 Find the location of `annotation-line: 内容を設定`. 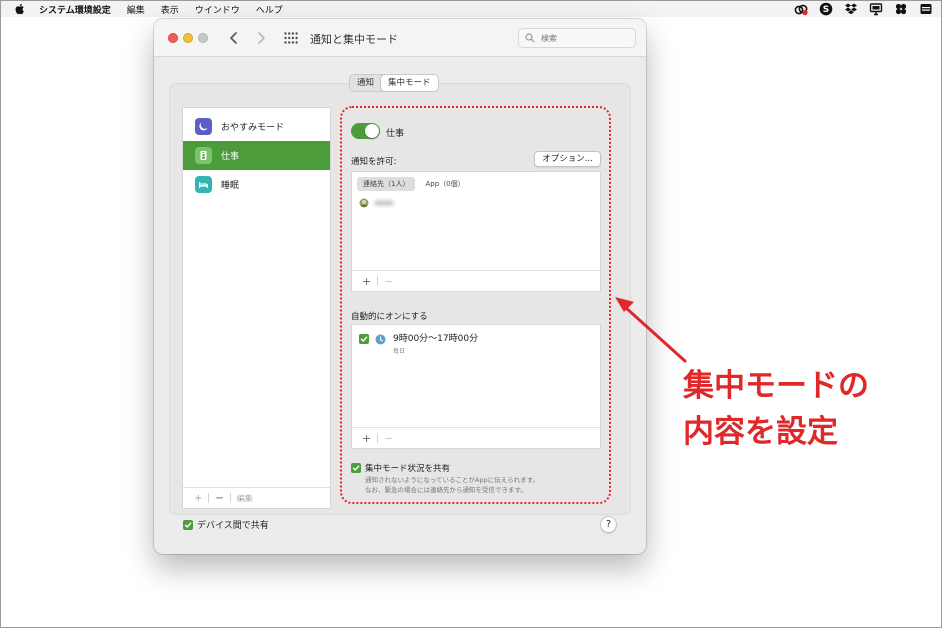

annotation-line: 内容を設定 is located at coordinates (760, 432).